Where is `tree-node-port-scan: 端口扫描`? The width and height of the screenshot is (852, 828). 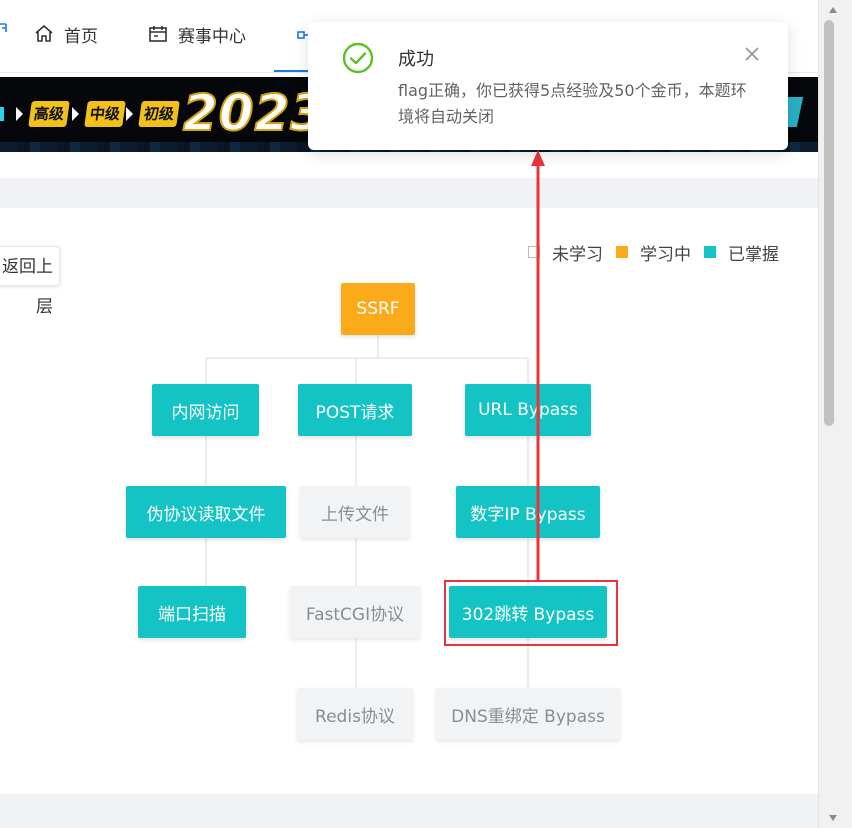
tree-node-port-scan: 端口扫描 is located at coordinates (192, 612).